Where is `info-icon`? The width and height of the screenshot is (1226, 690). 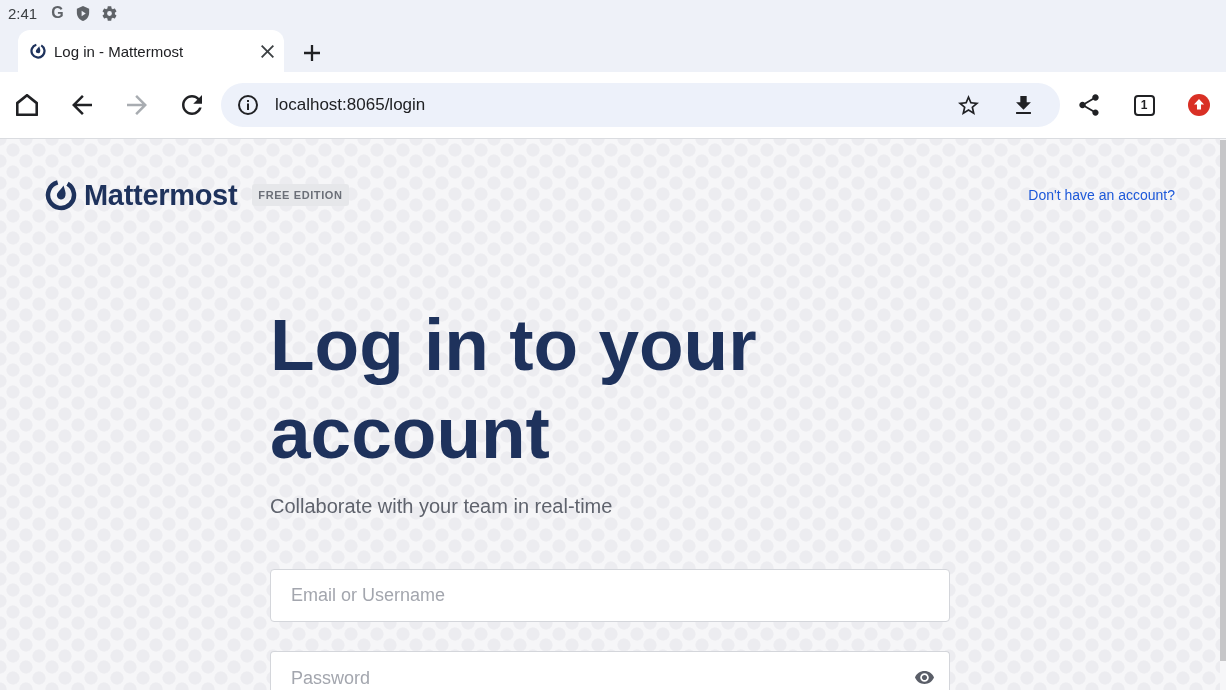
info-icon is located at coordinates (248, 105).